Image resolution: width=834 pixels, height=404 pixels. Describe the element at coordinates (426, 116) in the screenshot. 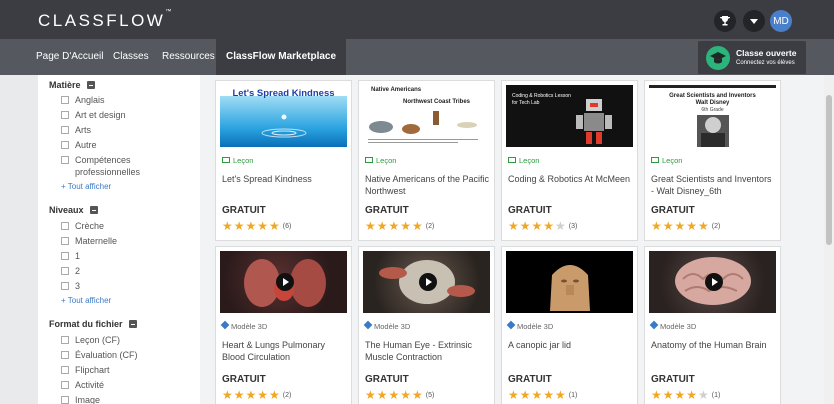

I see `card-thumbnail: Native Americans Northwest Coast Tribes` at that location.